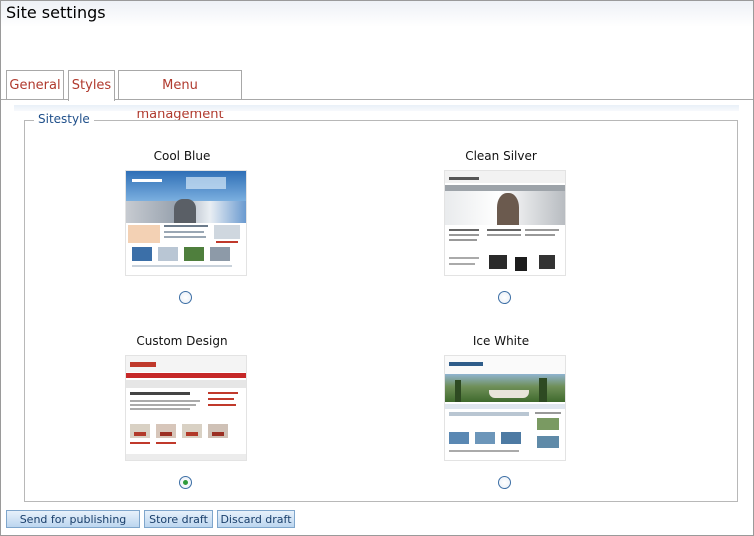 This screenshot has width=754, height=536. I want to click on style-label: Clean Silver, so click(501, 156).